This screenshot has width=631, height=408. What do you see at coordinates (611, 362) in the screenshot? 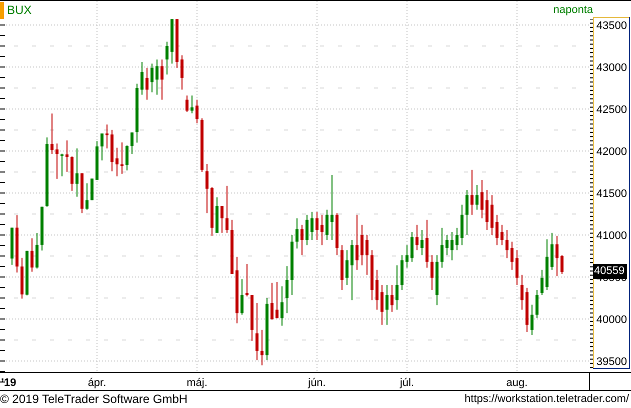
I see `axis-label: 39500` at bounding box center [611, 362].